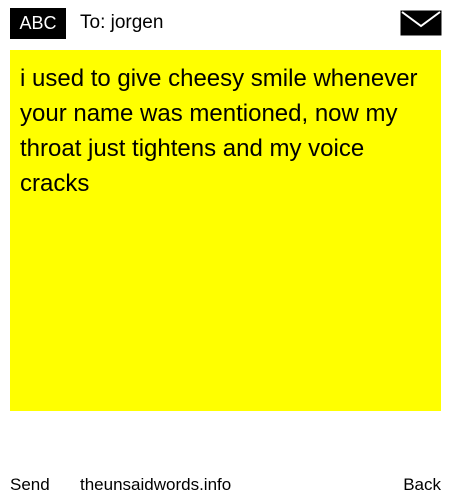 Image resolution: width=450 pixels, height=500 pixels. I want to click on envelope-icon, so click(421, 23).